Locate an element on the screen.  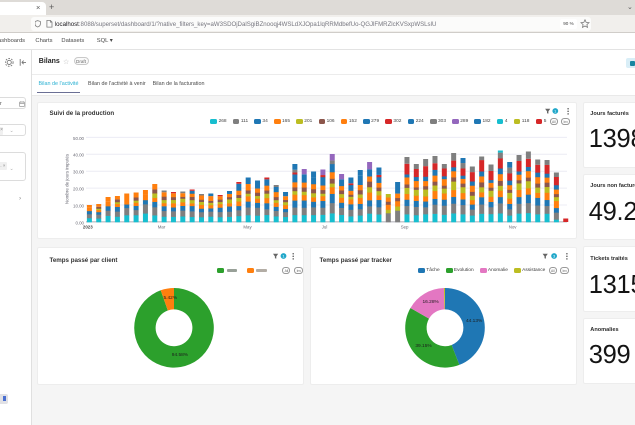
svg-text: Sep is located at coordinates (405, 227).